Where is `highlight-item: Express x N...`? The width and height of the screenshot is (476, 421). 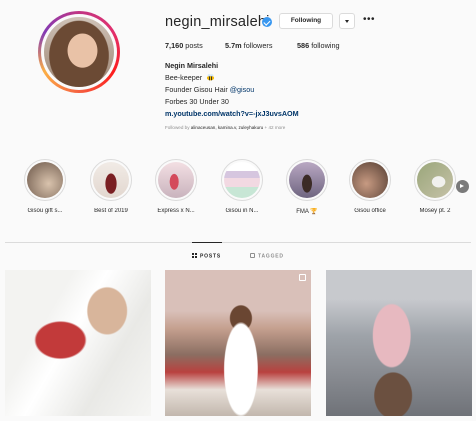 highlight-item: Express x N... is located at coordinates (176, 186).